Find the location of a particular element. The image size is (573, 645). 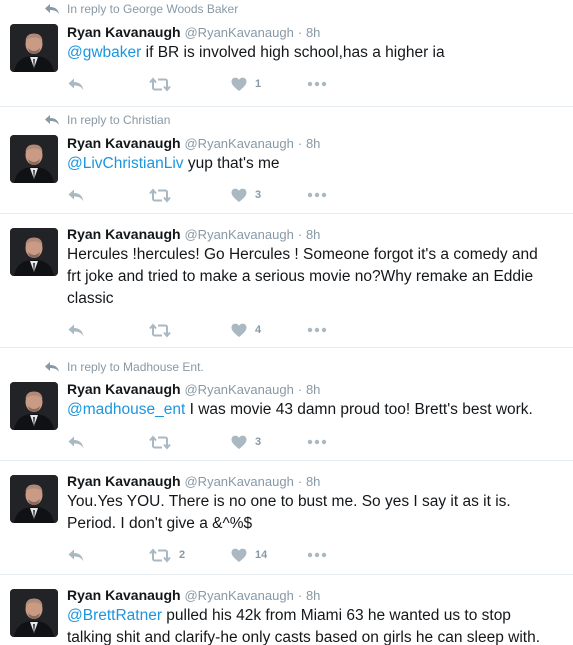

like-button: 4 is located at coordinates (246, 330).